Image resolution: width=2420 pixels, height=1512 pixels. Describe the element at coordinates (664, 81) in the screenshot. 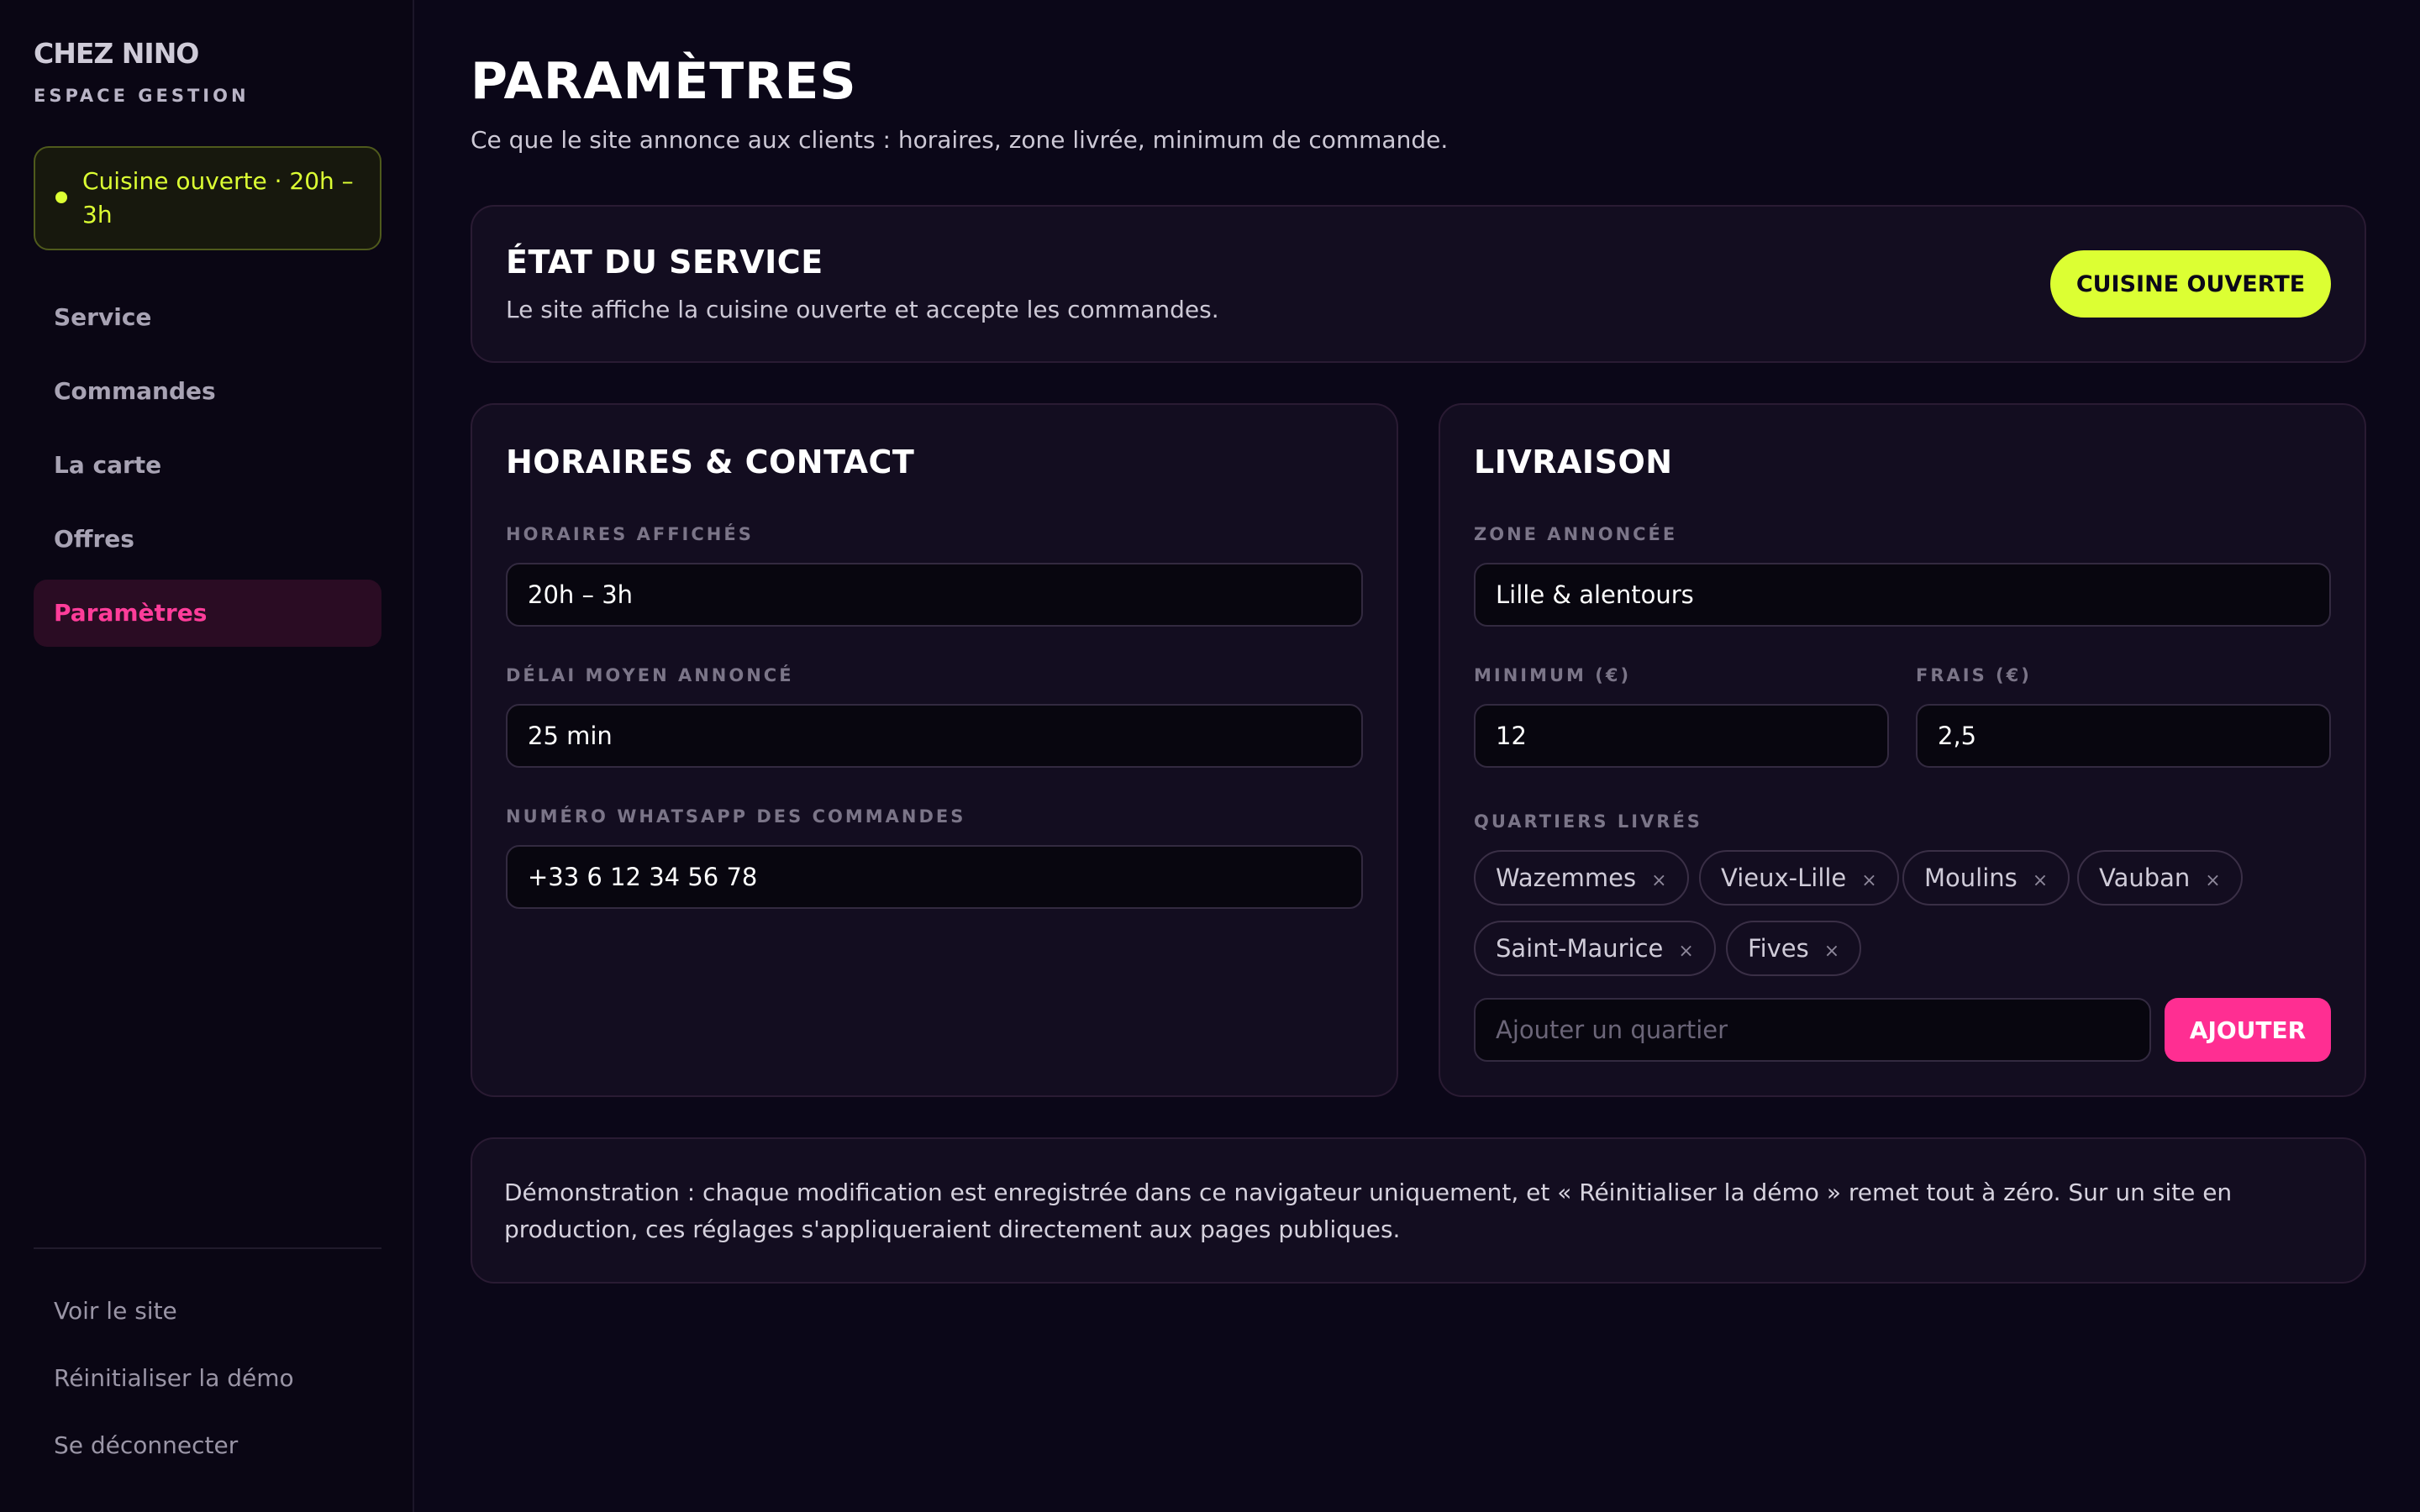

I see `page-title: PARAMÈTRES` at that location.